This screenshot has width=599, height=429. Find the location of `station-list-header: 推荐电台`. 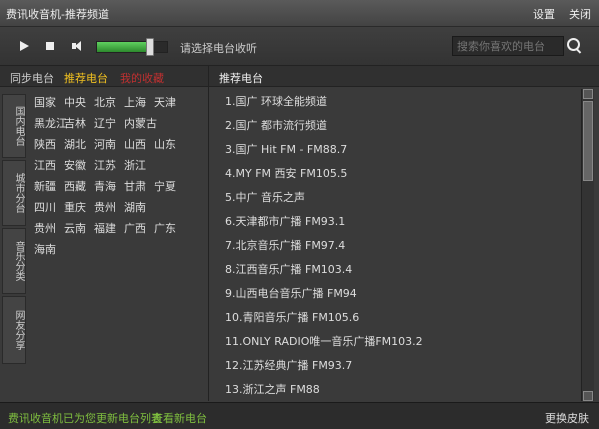

station-list-header: 推荐电台 is located at coordinates (404, 76).